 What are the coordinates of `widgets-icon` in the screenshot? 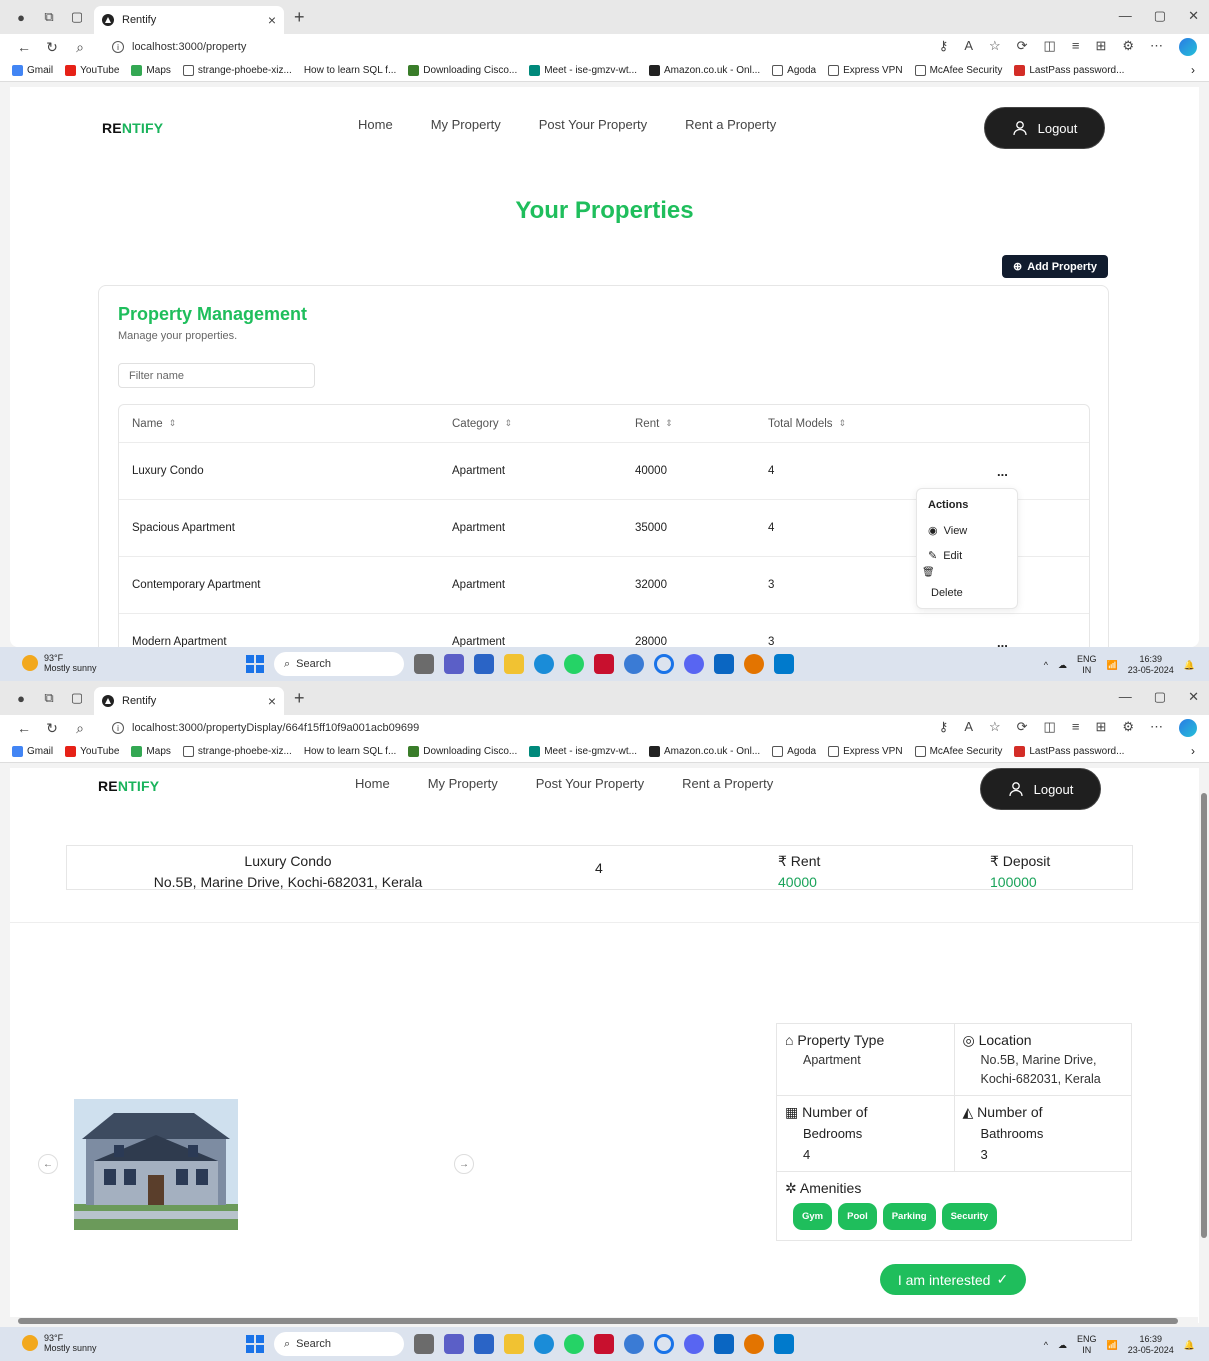 It's located at (484, 664).